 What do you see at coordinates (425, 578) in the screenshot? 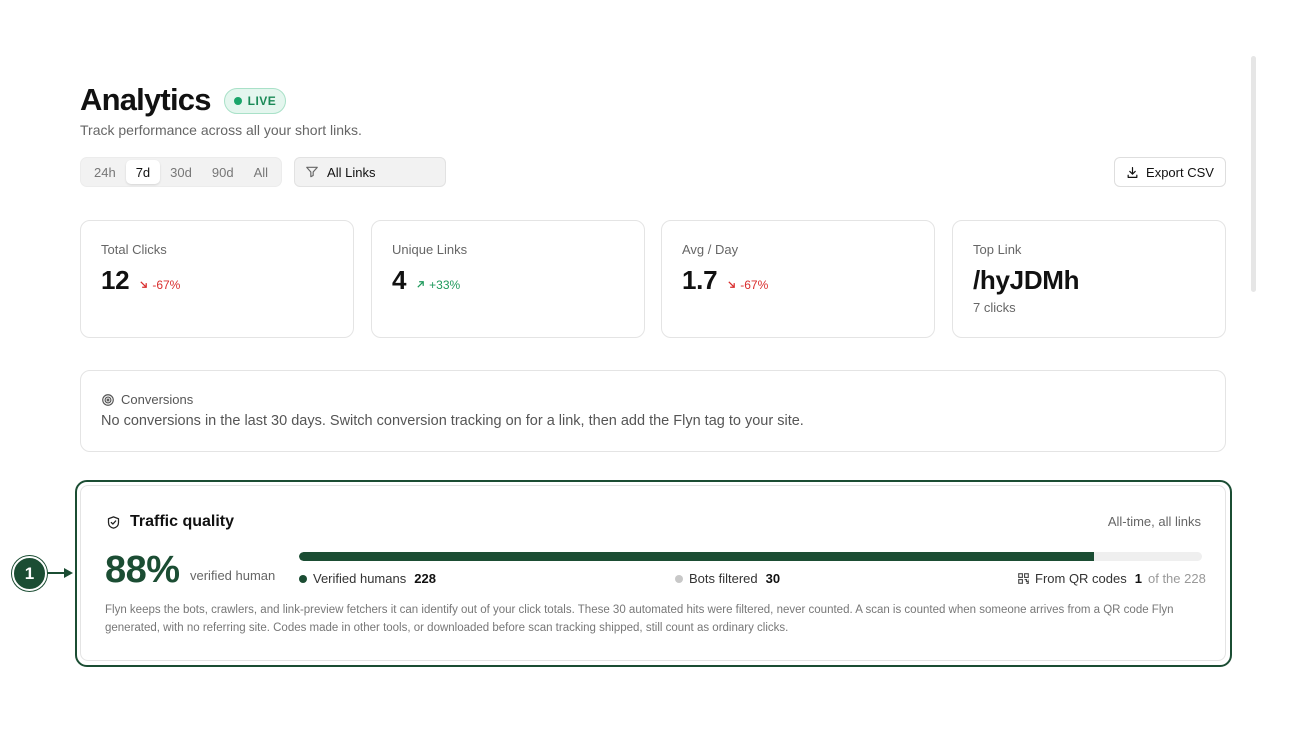
I see `verified-count: 228` at bounding box center [425, 578].